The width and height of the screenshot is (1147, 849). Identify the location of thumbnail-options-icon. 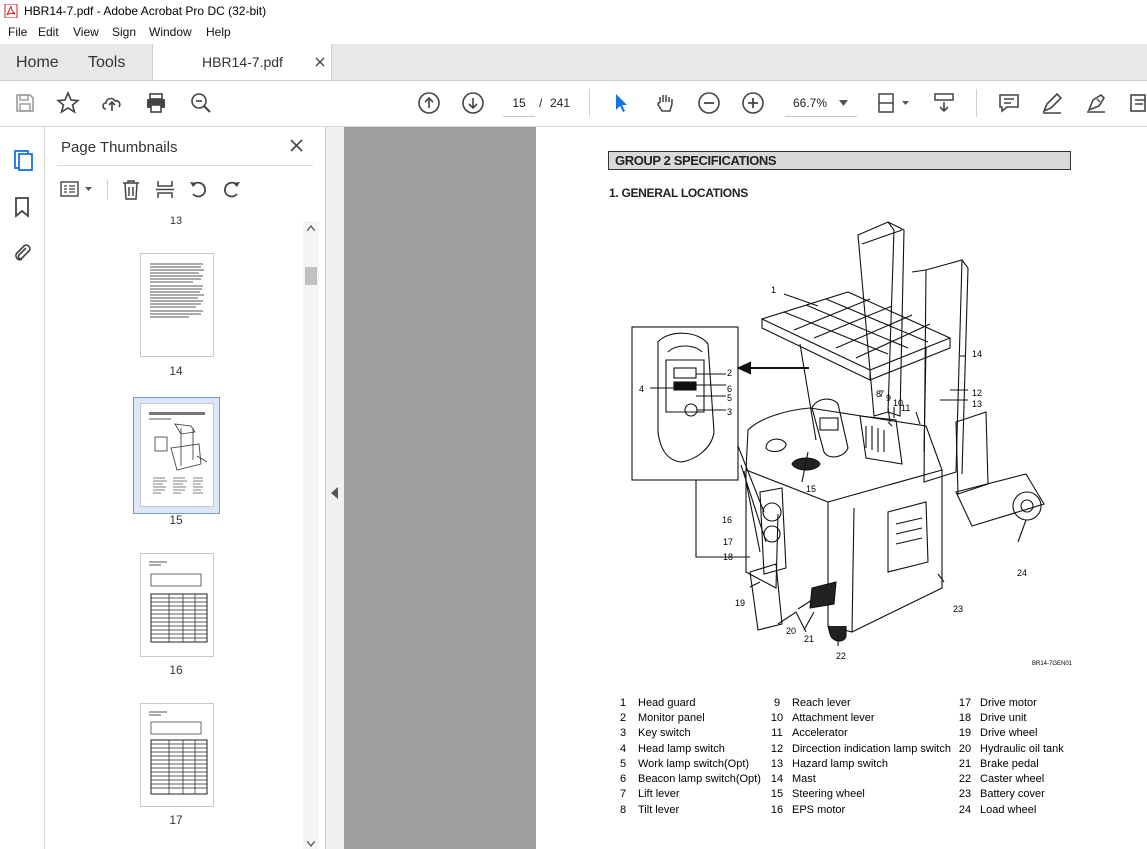
(78, 189).